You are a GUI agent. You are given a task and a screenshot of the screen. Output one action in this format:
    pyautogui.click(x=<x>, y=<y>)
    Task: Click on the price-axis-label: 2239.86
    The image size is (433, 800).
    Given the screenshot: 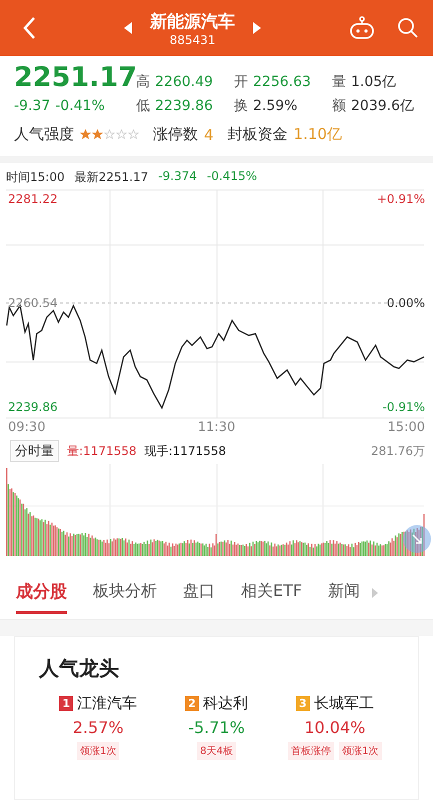 What is the action you would take?
    pyautogui.click(x=33, y=407)
    